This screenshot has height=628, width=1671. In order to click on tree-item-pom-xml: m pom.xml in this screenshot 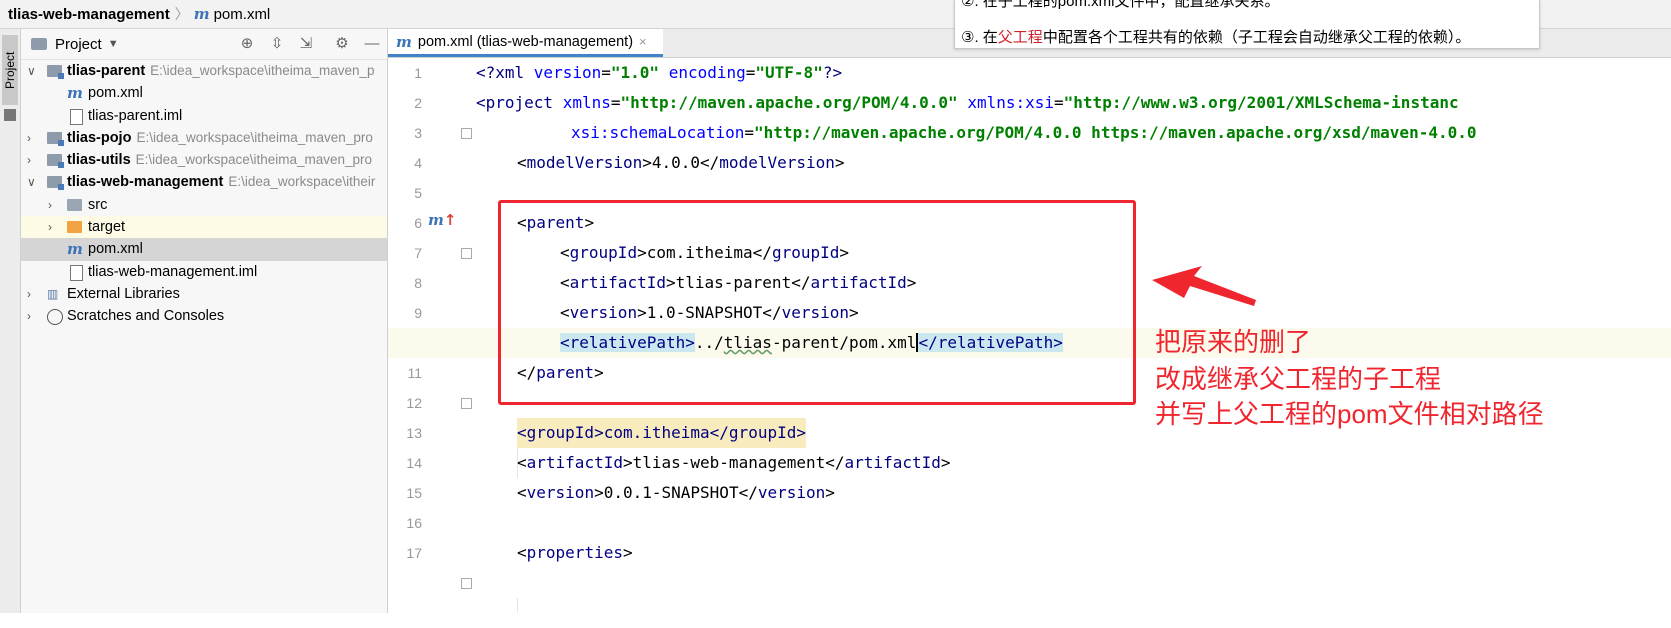, I will do `click(204, 249)`.